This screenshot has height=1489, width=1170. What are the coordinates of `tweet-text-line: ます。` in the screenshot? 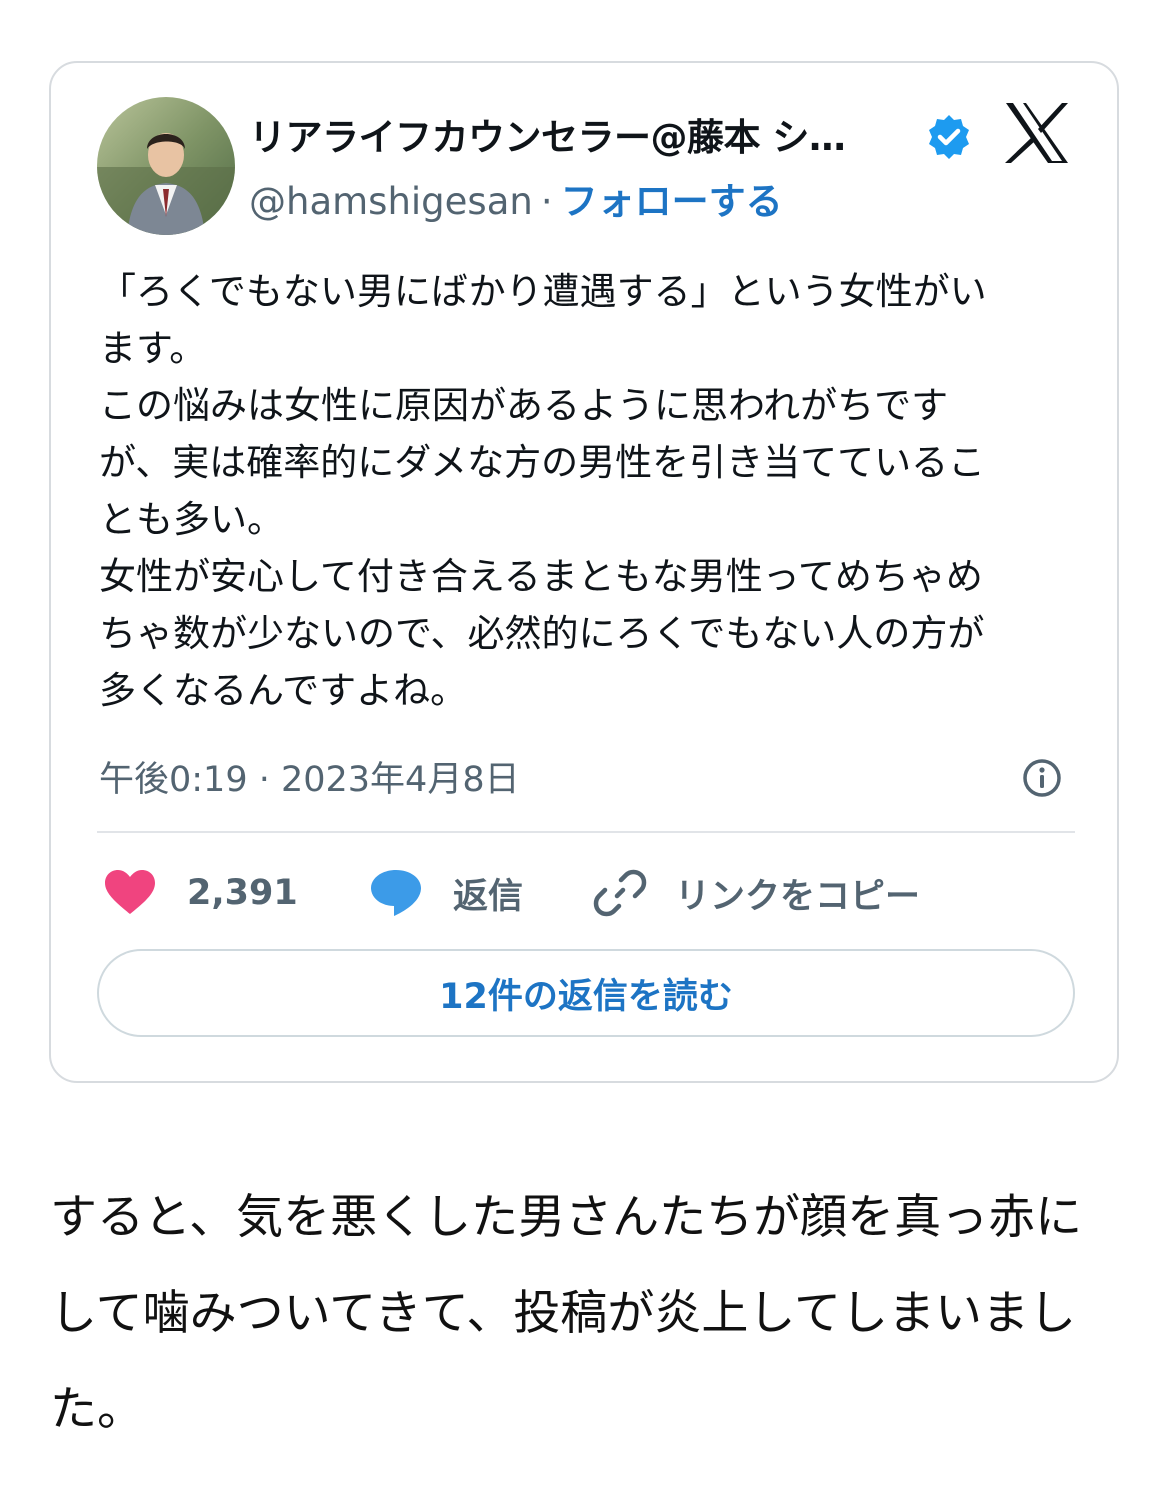 It's located at (153, 348).